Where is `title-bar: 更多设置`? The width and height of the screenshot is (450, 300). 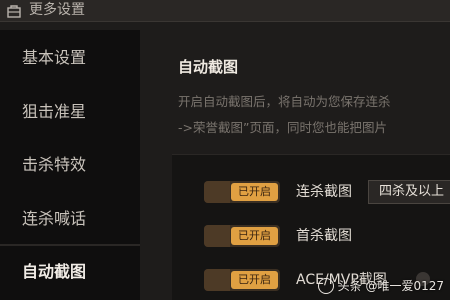 title-bar: 更多设置 is located at coordinates (225, 11).